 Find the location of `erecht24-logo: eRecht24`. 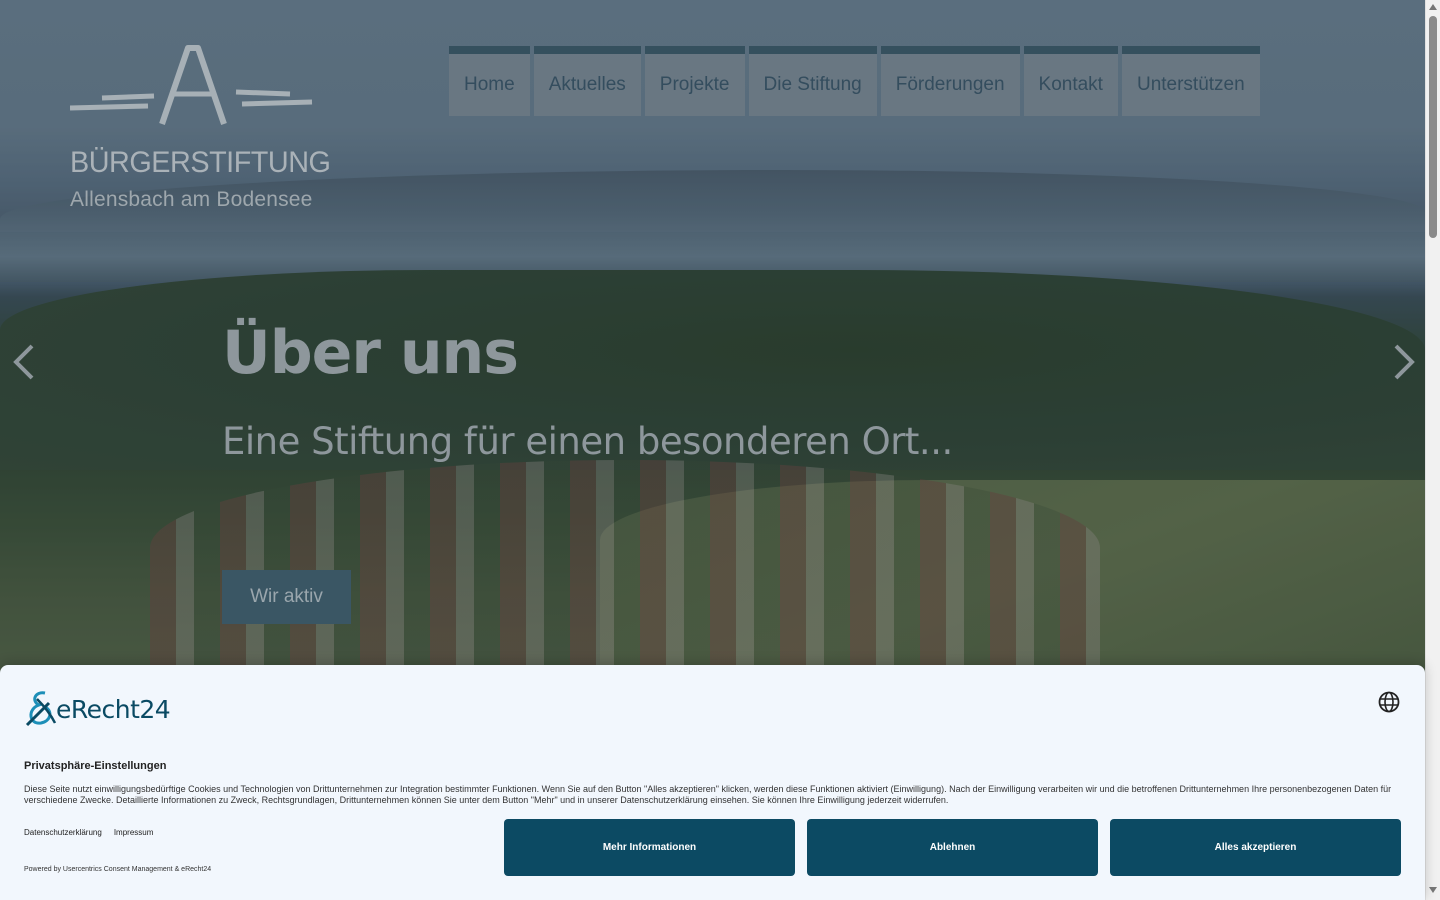

erecht24-logo: eRecht24 is located at coordinates (97, 709).